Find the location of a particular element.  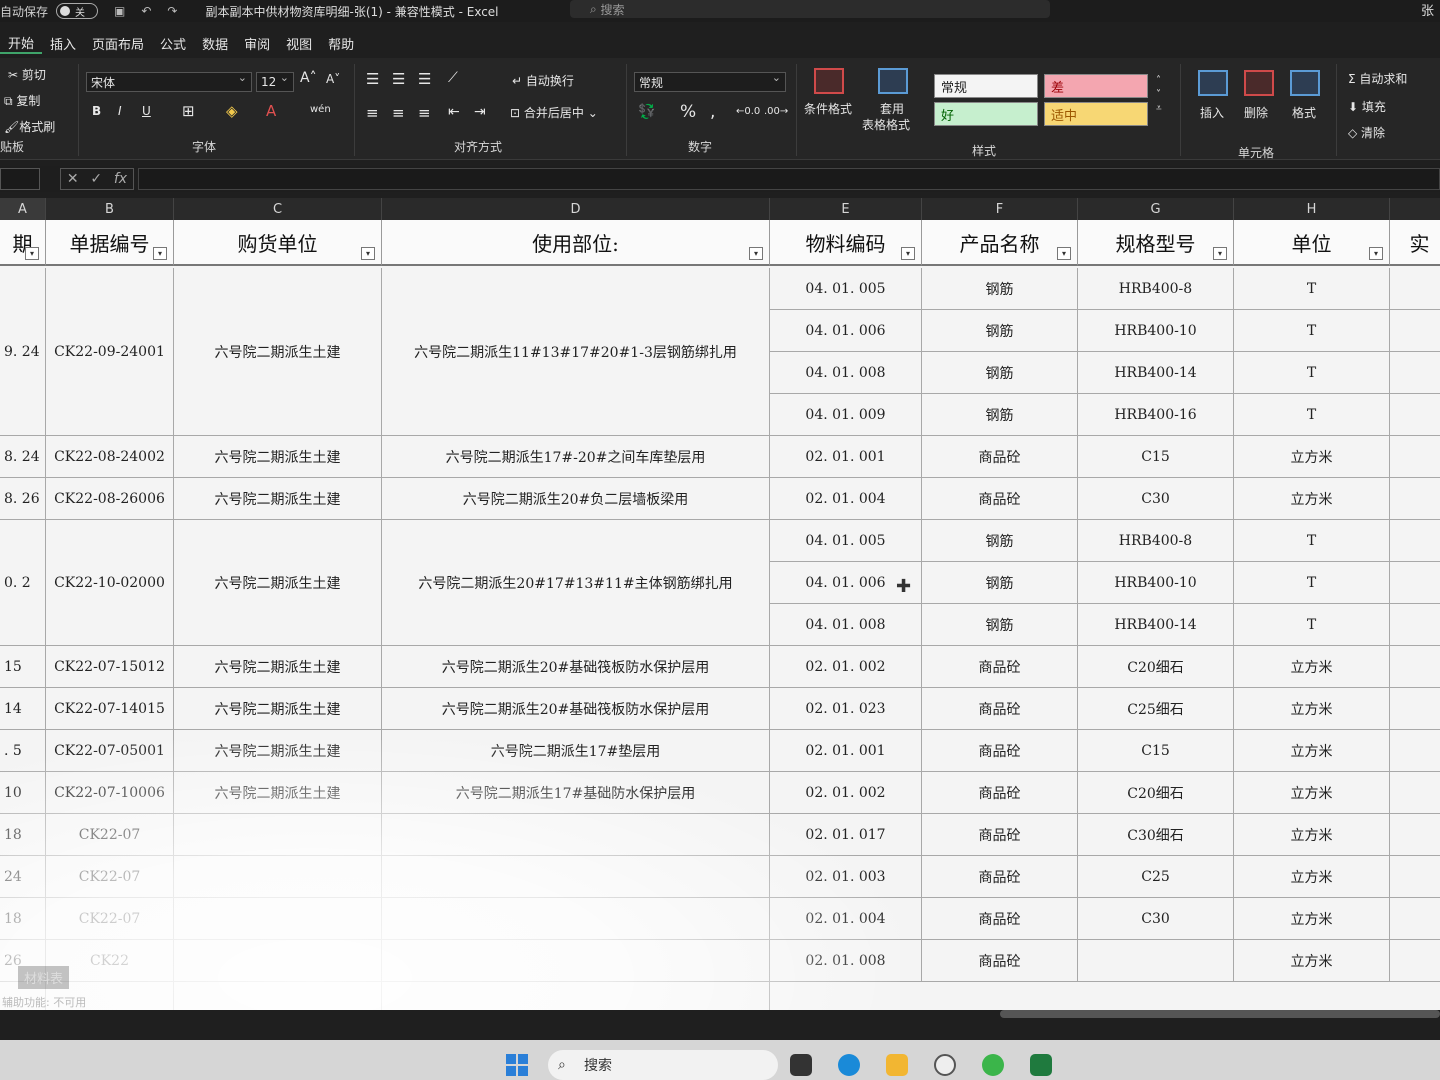

column-letter-c: C is located at coordinates (278, 209).